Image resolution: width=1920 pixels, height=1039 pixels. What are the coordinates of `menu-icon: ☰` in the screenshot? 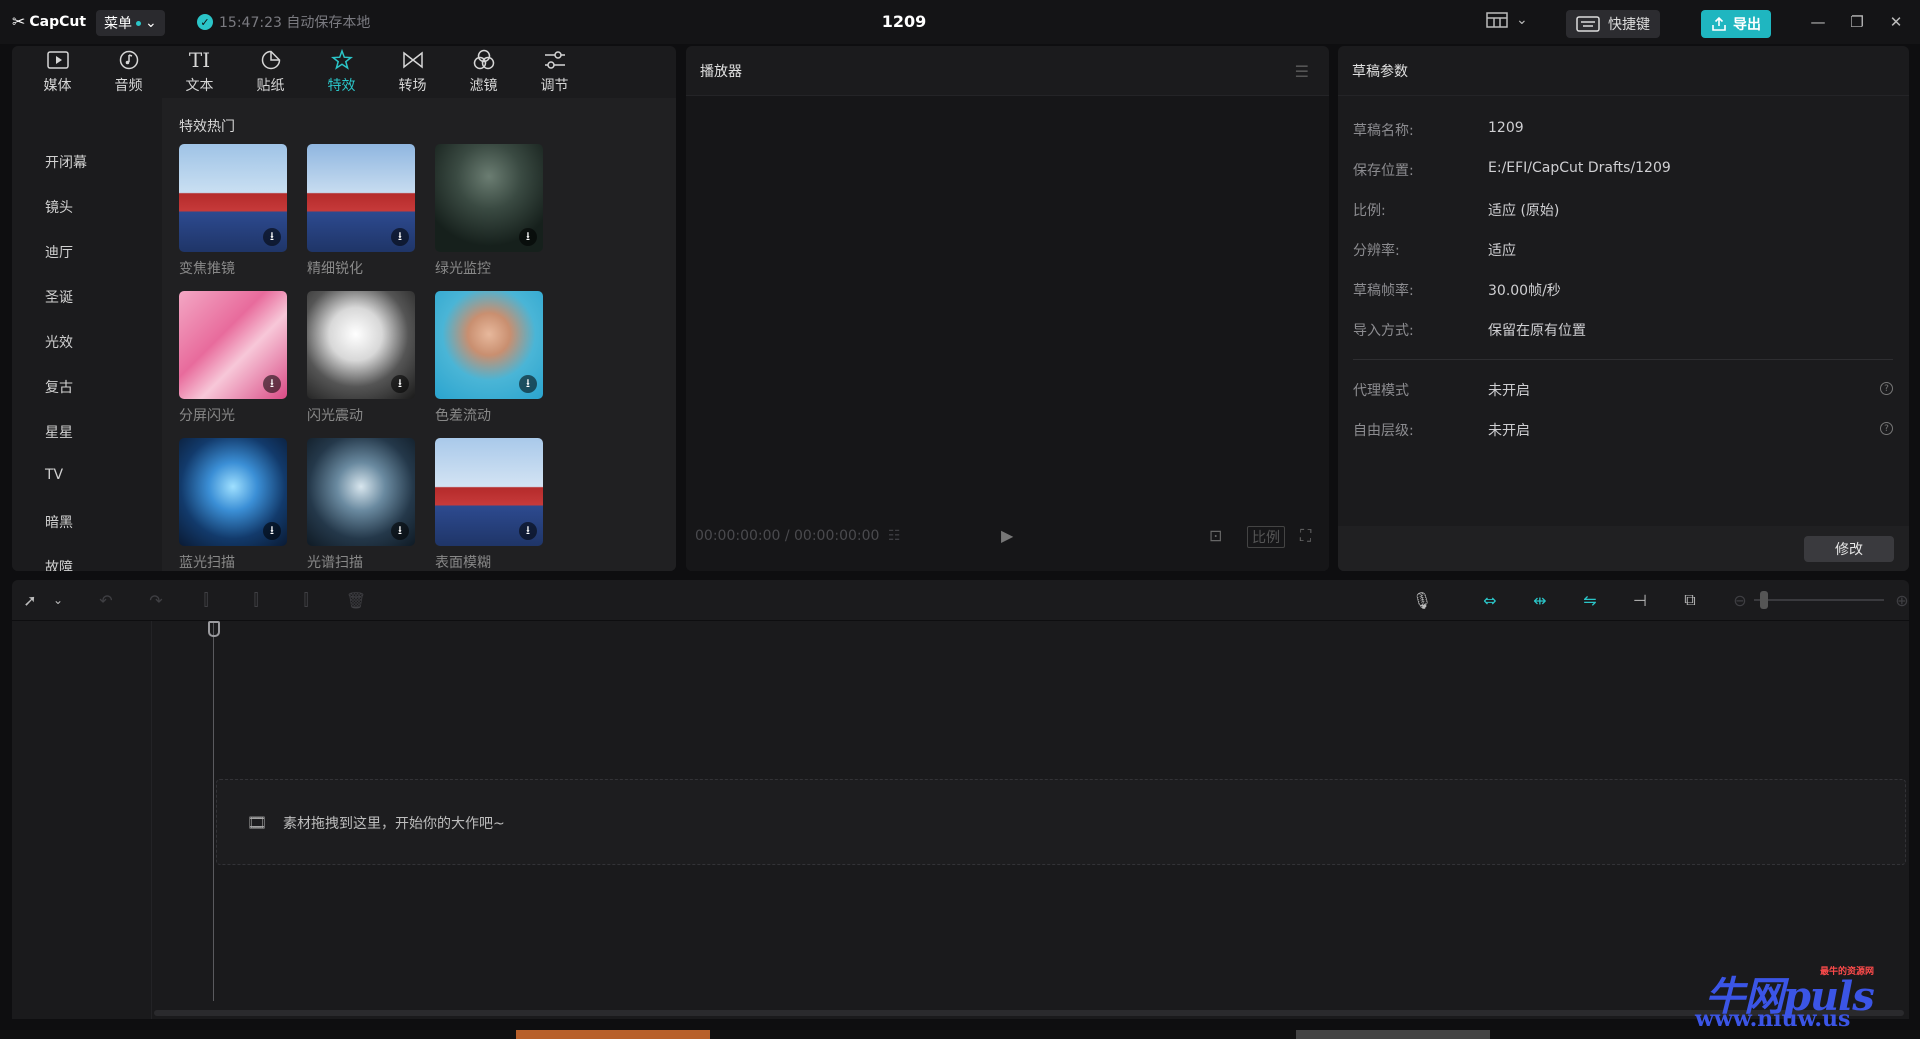 It's located at (1302, 71).